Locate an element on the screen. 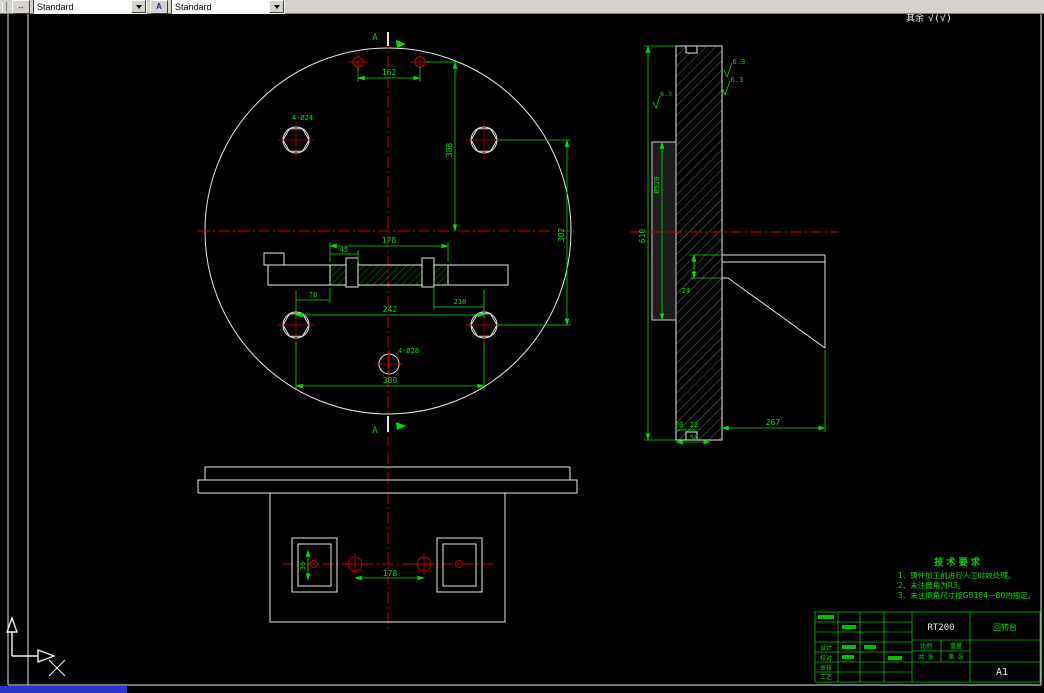  tech-note-2: 2、未注圆角为R3。 is located at coordinates (931, 585).